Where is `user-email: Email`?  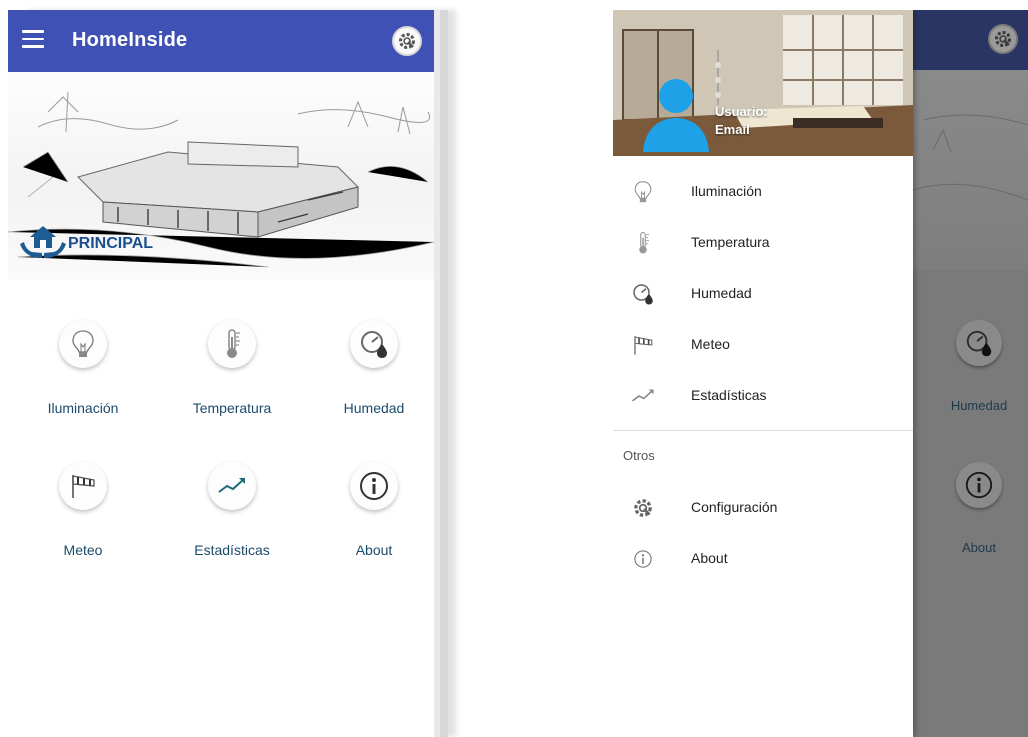
user-email: Email is located at coordinates (732, 129).